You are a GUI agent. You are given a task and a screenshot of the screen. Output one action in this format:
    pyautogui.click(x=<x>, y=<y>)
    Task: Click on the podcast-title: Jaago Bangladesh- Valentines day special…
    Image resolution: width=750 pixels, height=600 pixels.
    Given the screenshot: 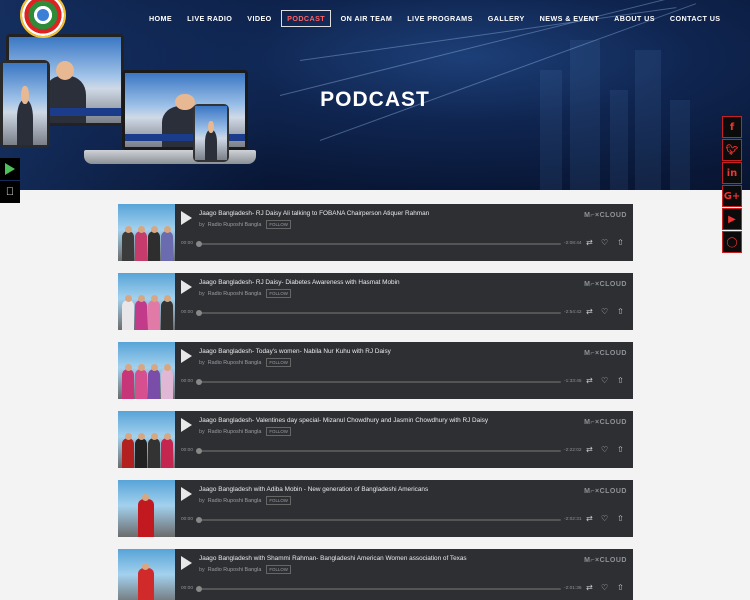 What is the action you would take?
    pyautogui.click(x=343, y=420)
    